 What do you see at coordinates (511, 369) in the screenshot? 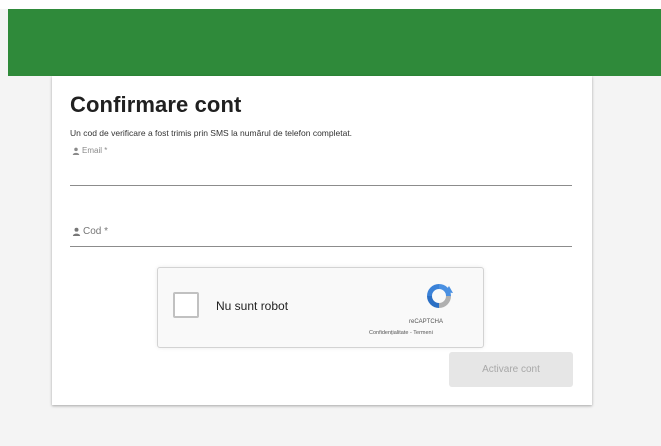
I see `activate-account-button: Activare cont` at bounding box center [511, 369].